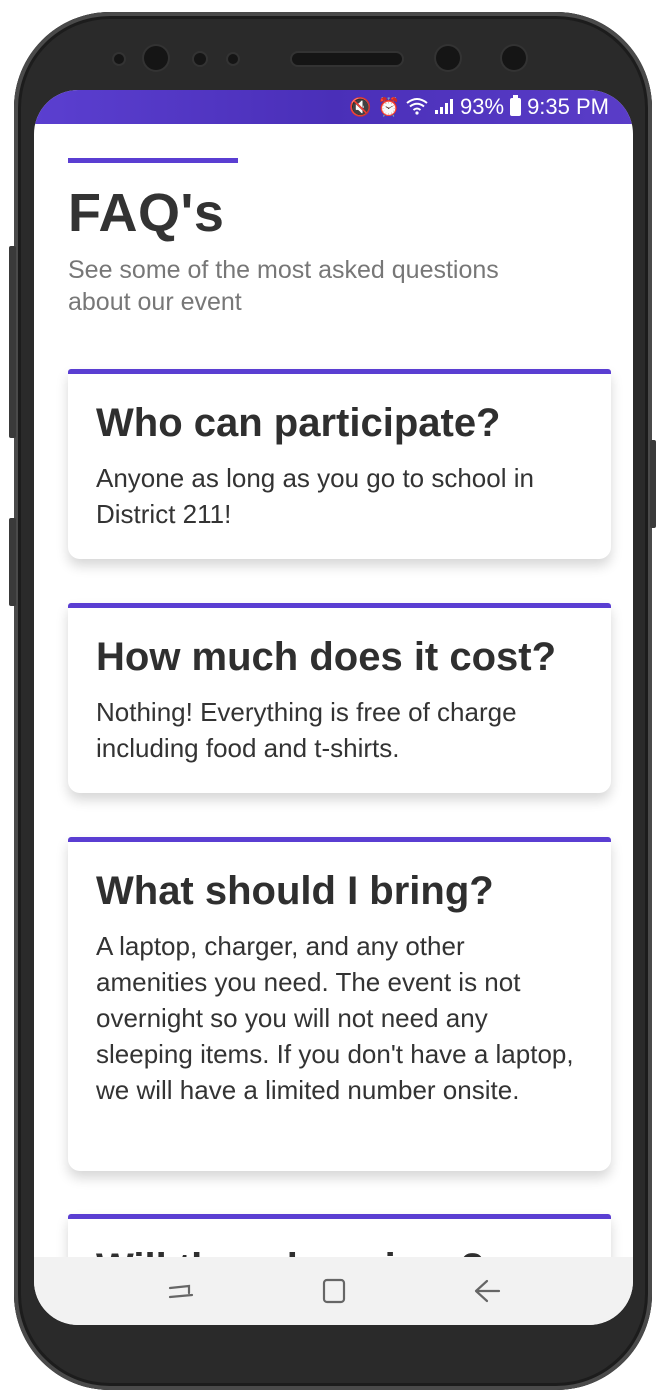 The width and height of the screenshot is (670, 1400). I want to click on back-button, so click(487, 1291).